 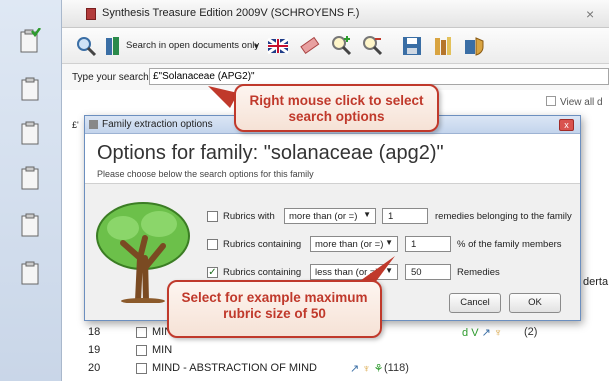 I want to click on search-open-documents-toggle: Search in open documents only, so click(x=192, y=45).